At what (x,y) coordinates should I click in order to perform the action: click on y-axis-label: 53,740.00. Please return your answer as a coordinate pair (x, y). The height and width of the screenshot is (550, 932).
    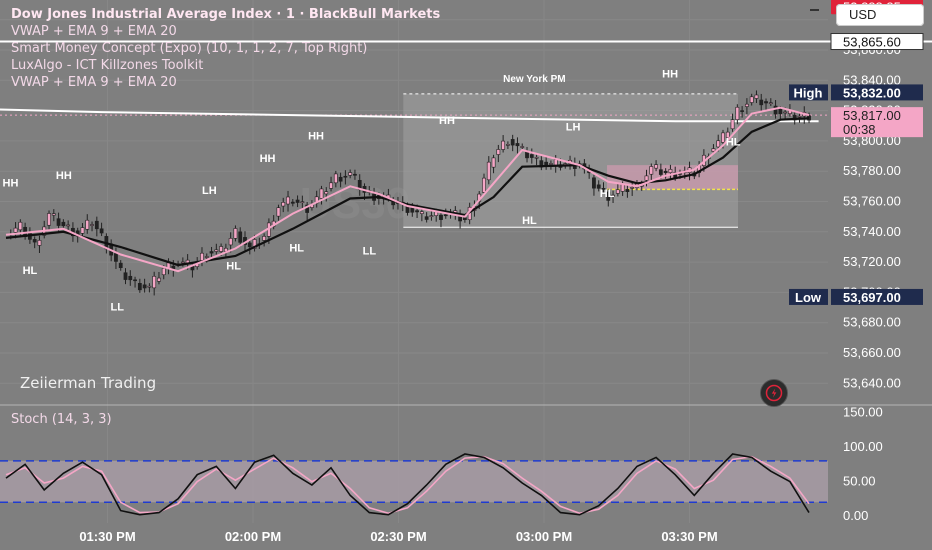
    Looking at the image, I should click on (872, 231).